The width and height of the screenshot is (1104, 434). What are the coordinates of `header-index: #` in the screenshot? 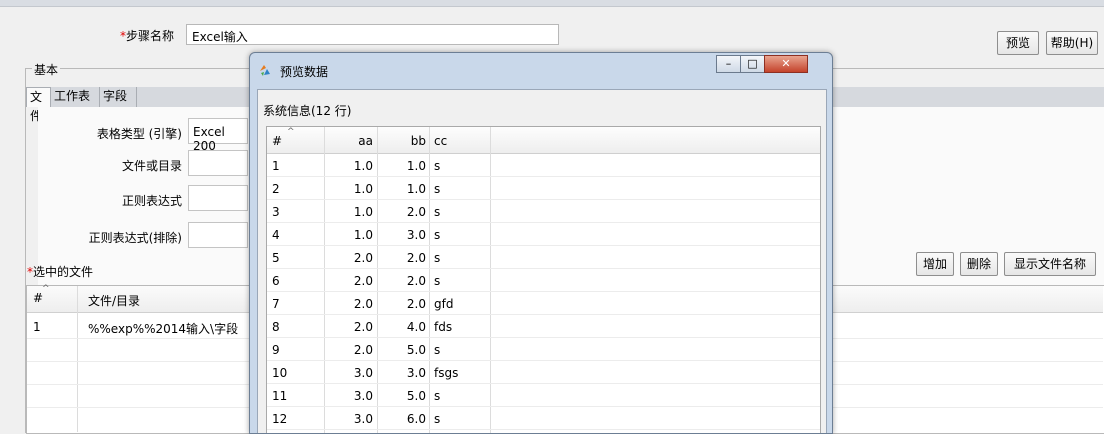 It's located at (277, 141).